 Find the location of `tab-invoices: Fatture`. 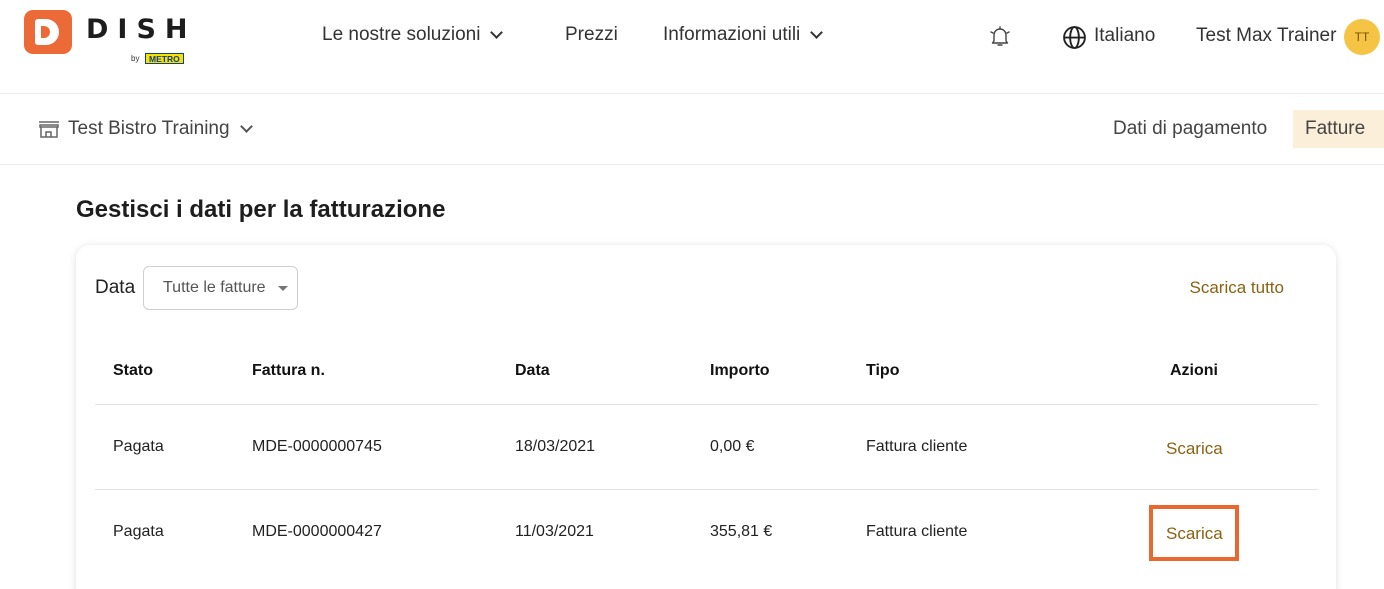

tab-invoices: Fatture is located at coordinates (1338, 129).